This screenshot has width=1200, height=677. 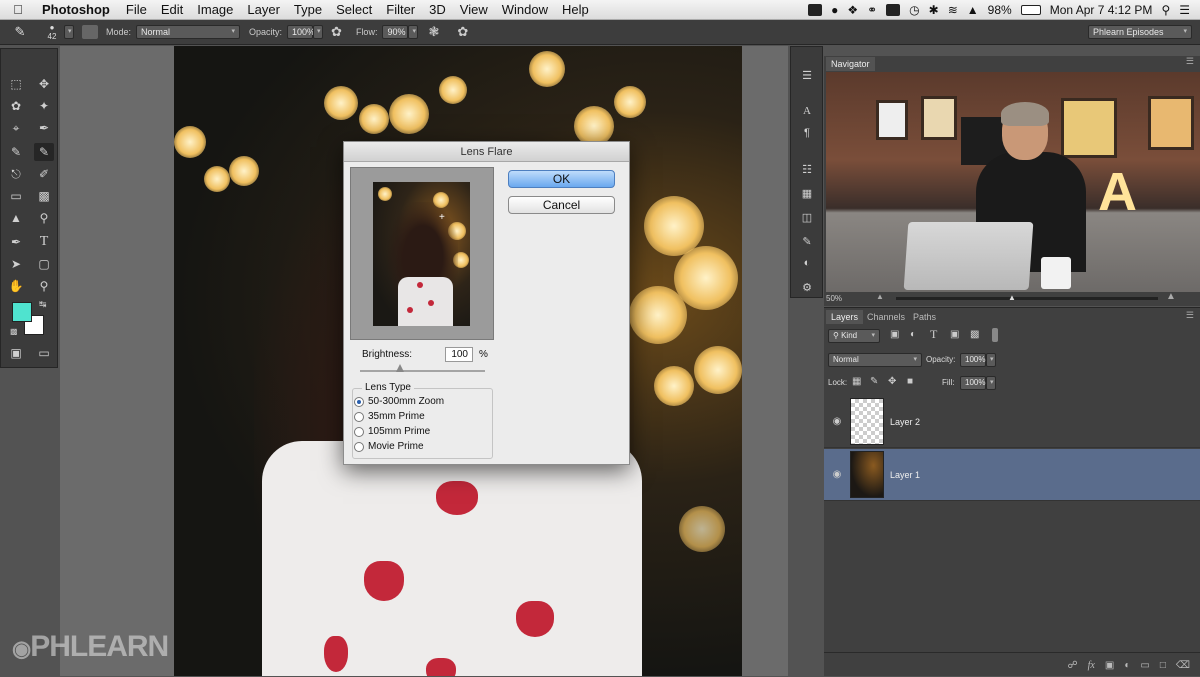 What do you see at coordinates (1190, 61) in the screenshot?
I see `panel-menu-icon: ☰` at bounding box center [1190, 61].